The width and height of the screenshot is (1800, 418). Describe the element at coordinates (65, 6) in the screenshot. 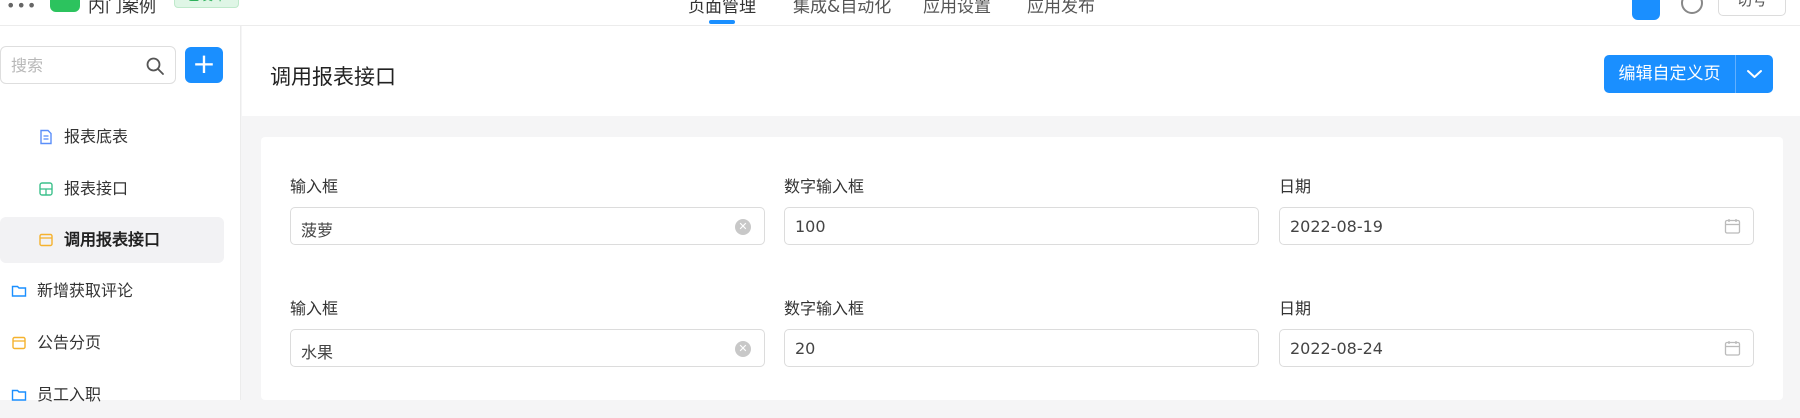

I see `app-logo-icon` at that location.